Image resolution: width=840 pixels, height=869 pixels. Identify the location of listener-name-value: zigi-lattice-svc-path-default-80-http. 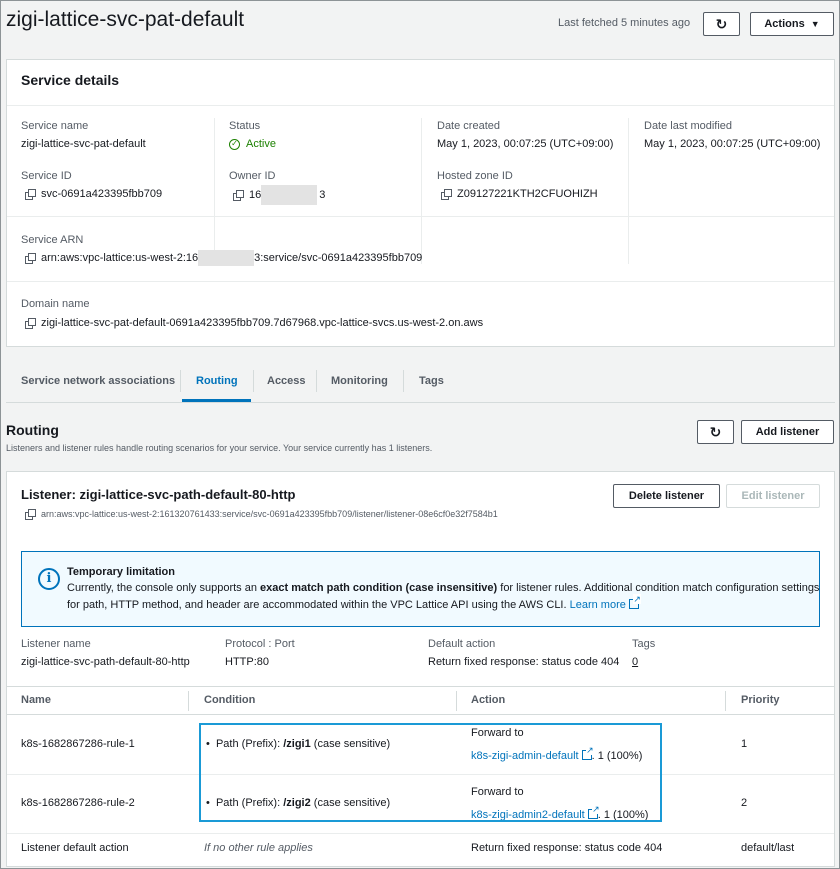
(105, 662).